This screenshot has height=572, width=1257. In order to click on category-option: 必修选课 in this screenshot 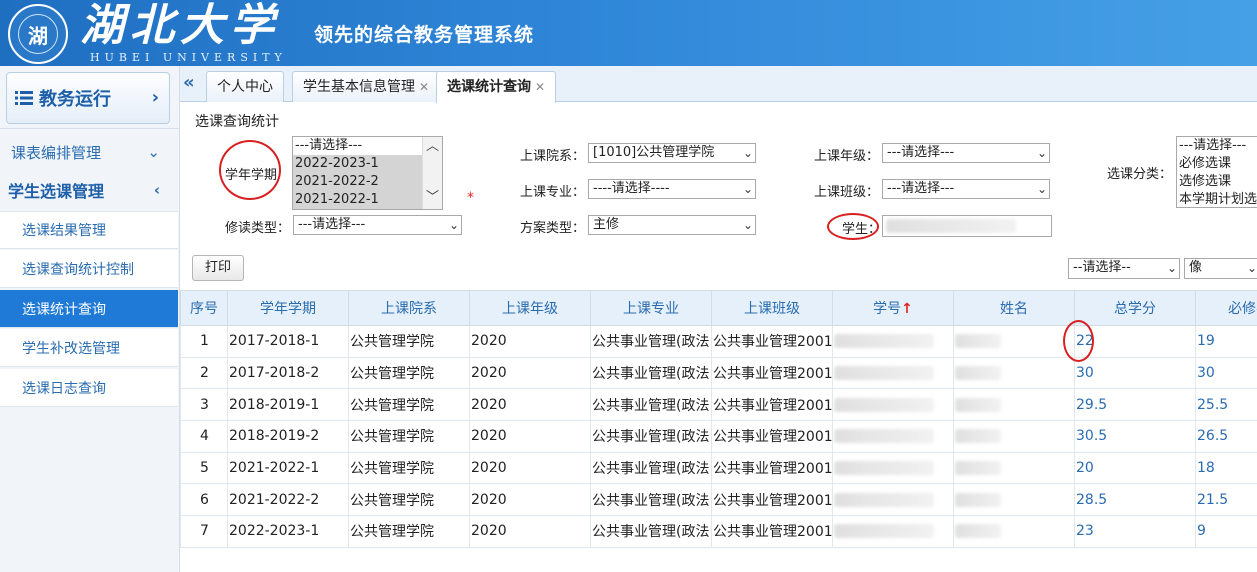, I will do `click(1217, 164)`.